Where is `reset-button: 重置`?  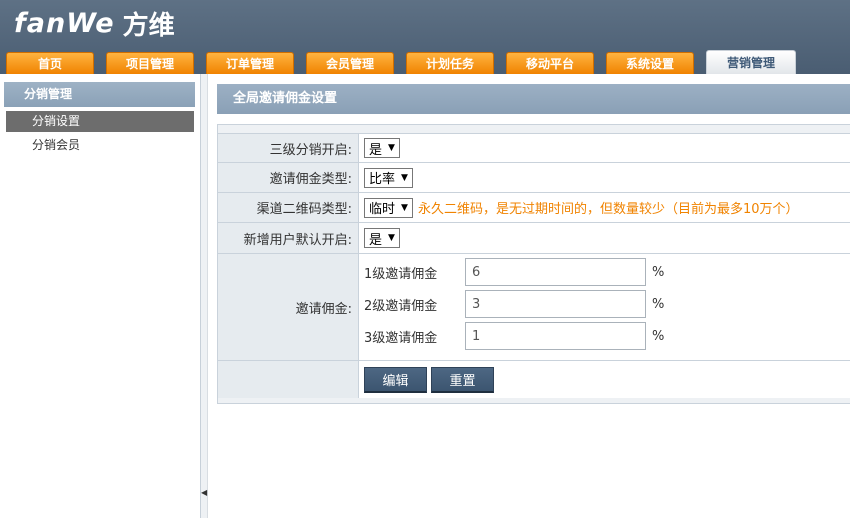
reset-button: 重置 is located at coordinates (462, 379).